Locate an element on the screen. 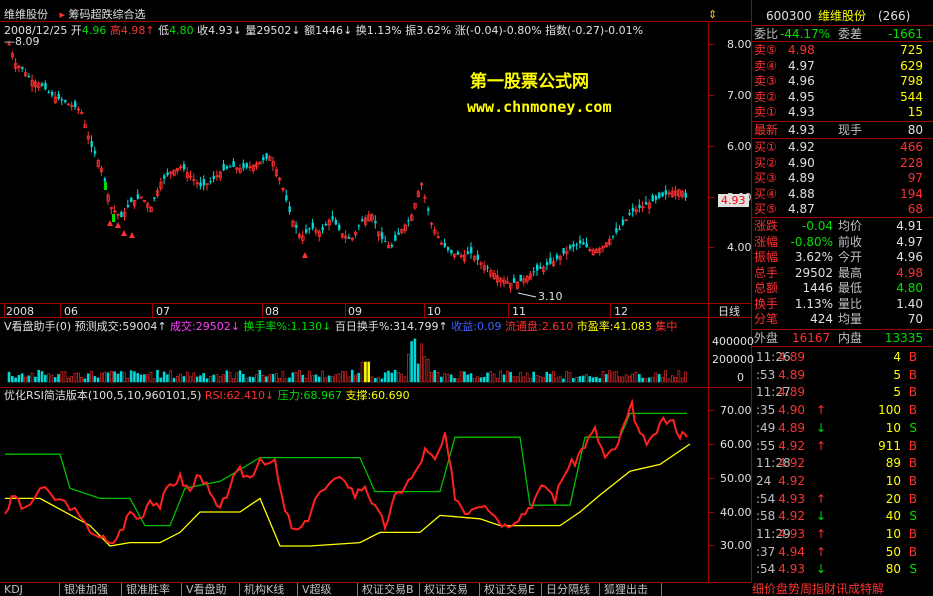 Image resolution: width=933 pixels, height=596 pixels. bottom-function-bar: 细价盘势周指财讯成特解 is located at coordinates (842, 589).